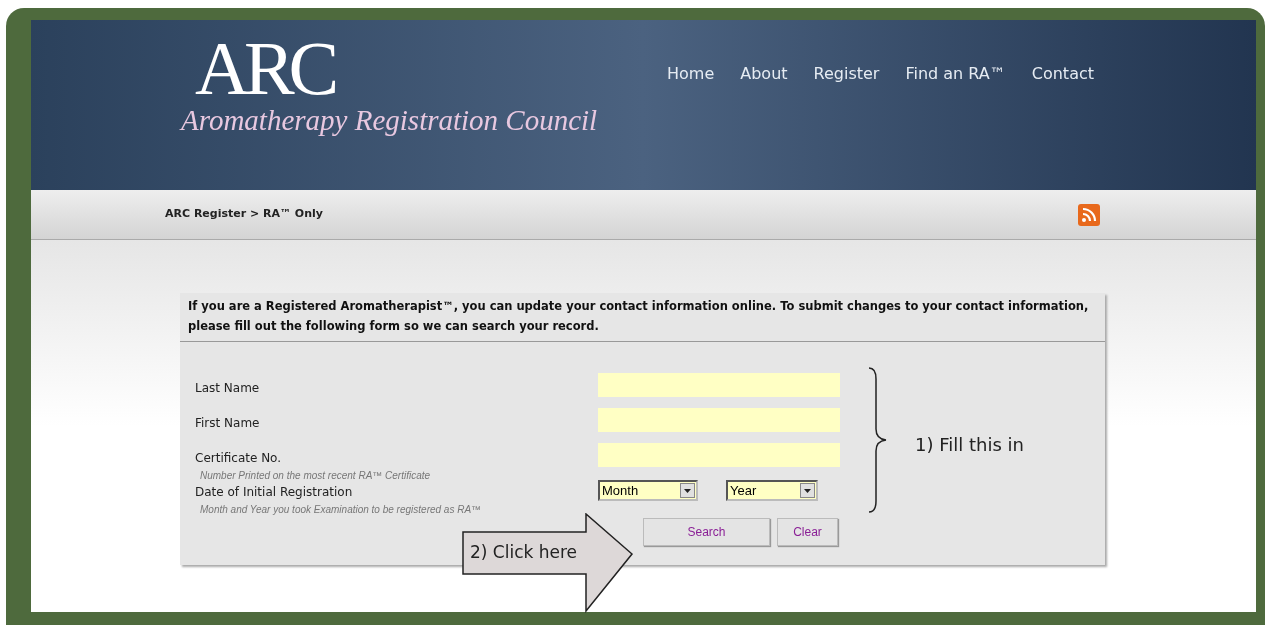 The width and height of the screenshot is (1267, 625). Describe the element at coordinates (315, 476) in the screenshot. I see `field-hint: Number Printed on the most recent RA™ Certificate` at that location.